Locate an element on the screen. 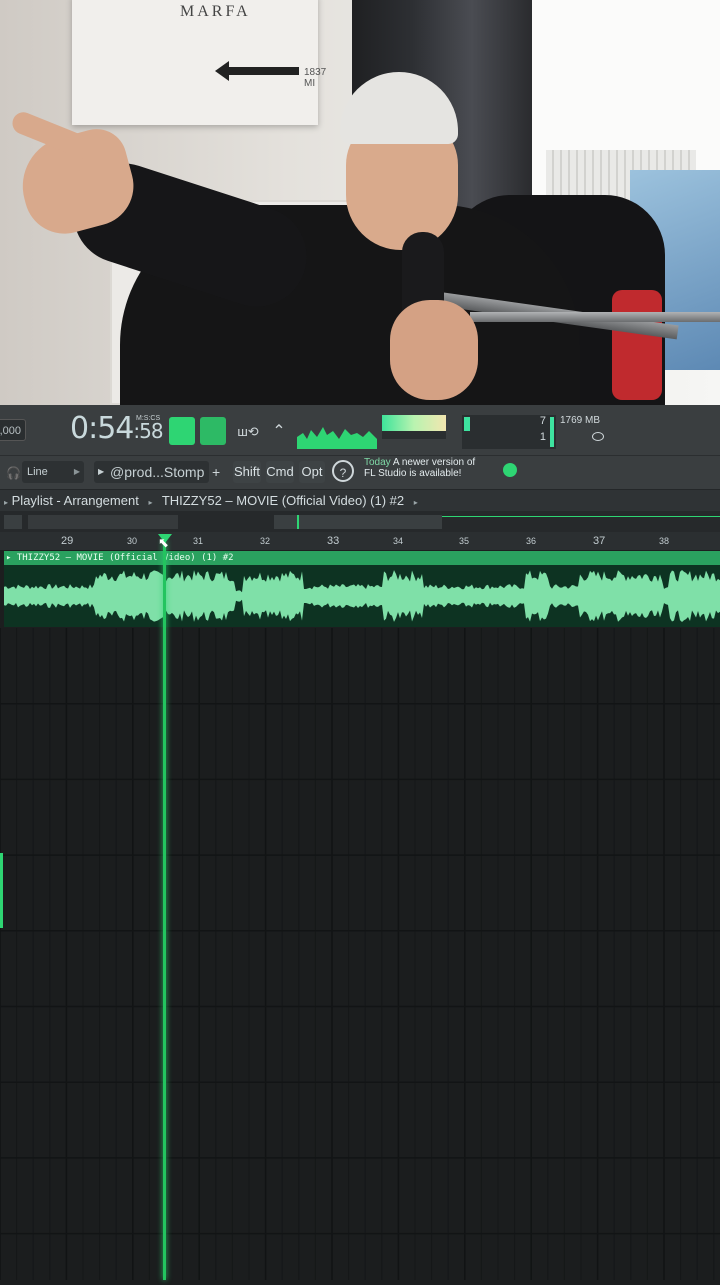 The image size is (720, 1285). snap-mode-value: Line is located at coordinates (37, 472).